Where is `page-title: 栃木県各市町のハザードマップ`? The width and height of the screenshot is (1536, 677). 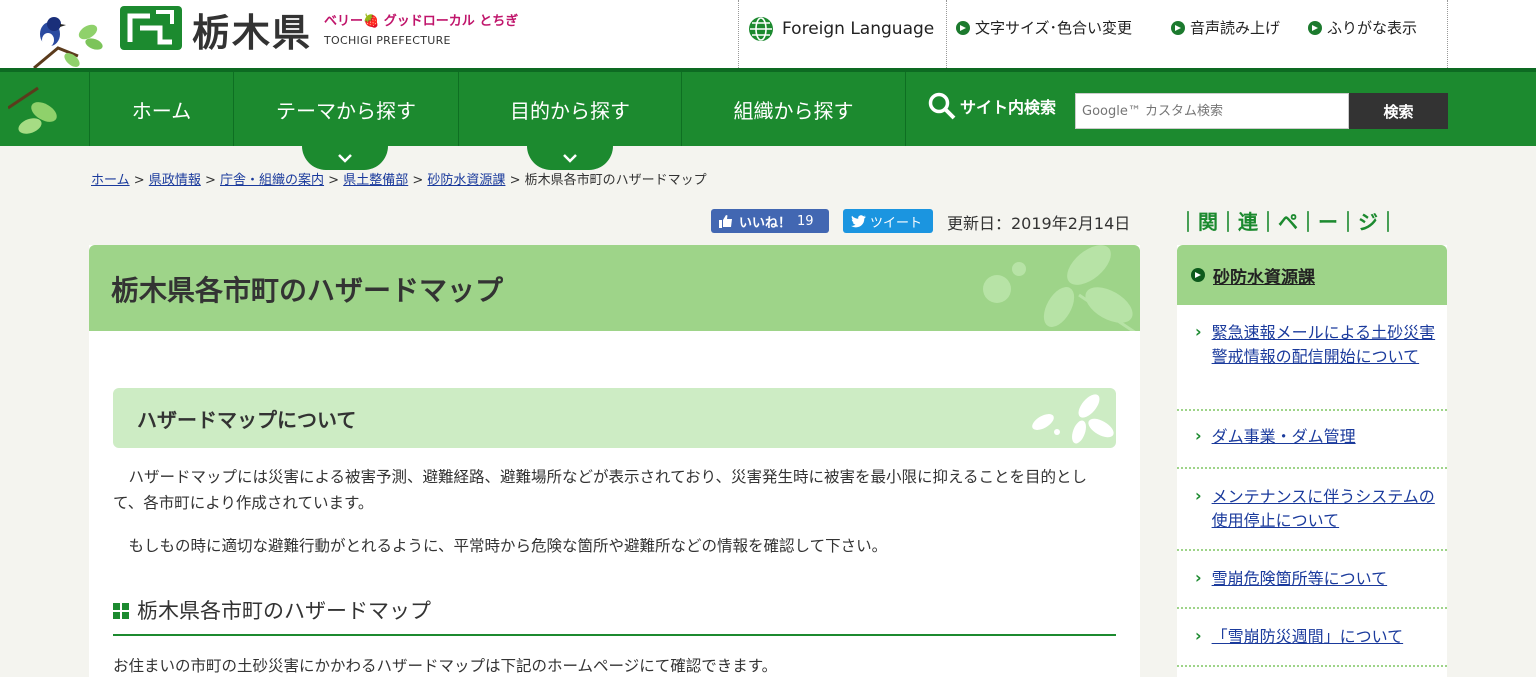 page-title: 栃木県各市町のハザードマップ is located at coordinates (307, 290).